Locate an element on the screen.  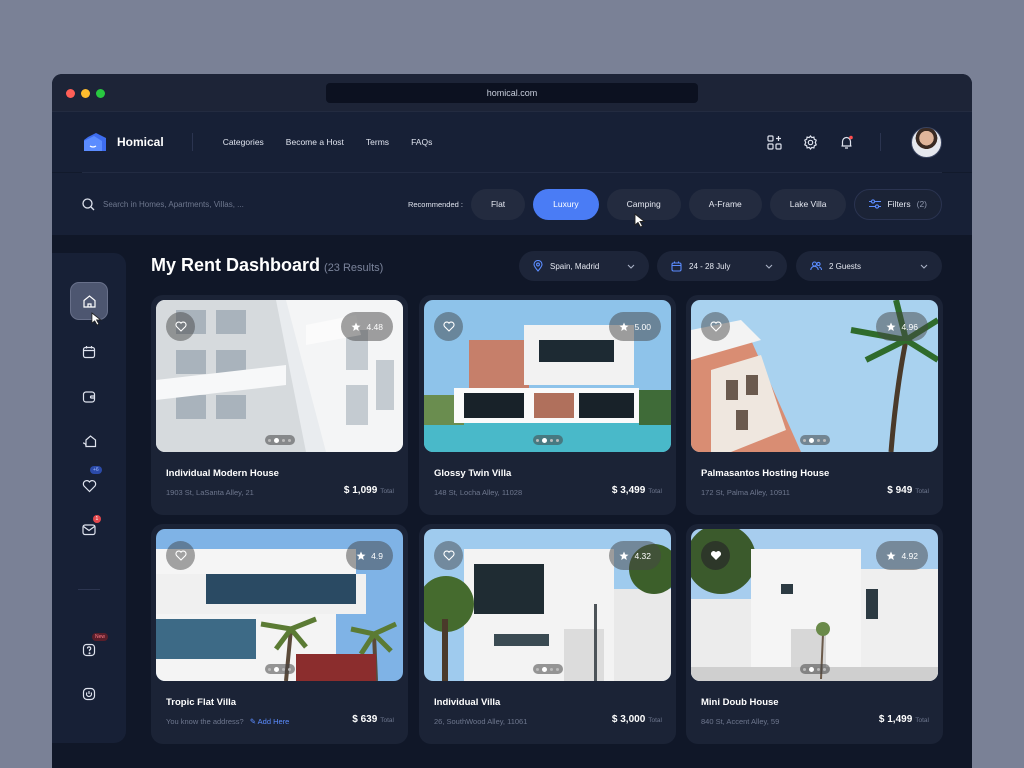
maximize-dot is located at coordinates (100, 93).